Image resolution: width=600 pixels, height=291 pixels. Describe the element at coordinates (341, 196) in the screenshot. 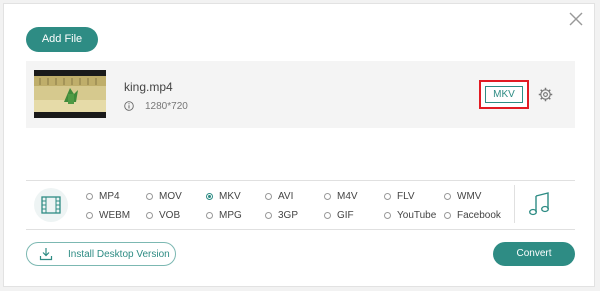

I see `format-option-m4v: M4V` at that location.